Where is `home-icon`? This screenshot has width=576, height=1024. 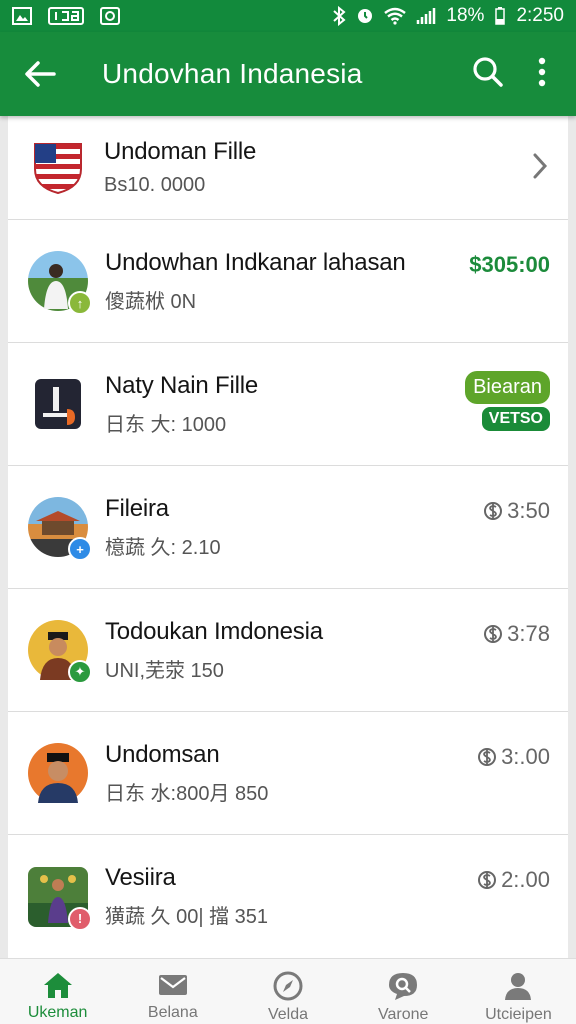 home-icon is located at coordinates (57, 985).